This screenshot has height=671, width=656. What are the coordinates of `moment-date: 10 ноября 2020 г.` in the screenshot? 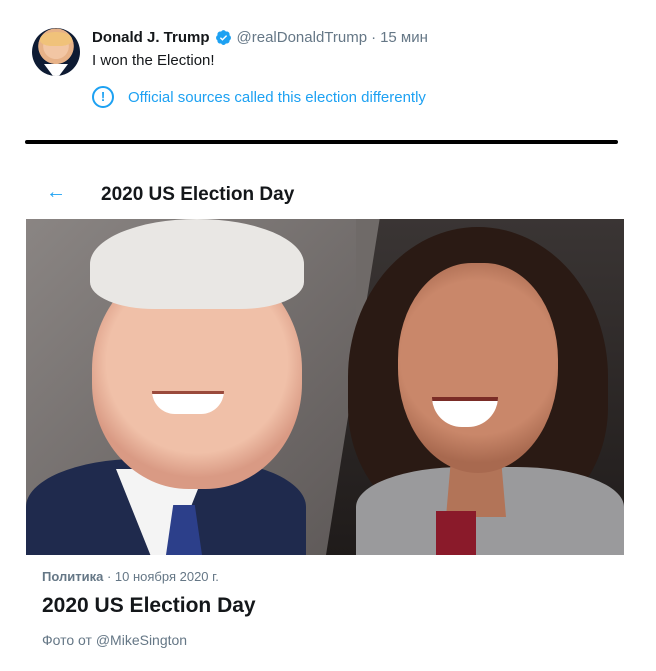 It's located at (166, 576).